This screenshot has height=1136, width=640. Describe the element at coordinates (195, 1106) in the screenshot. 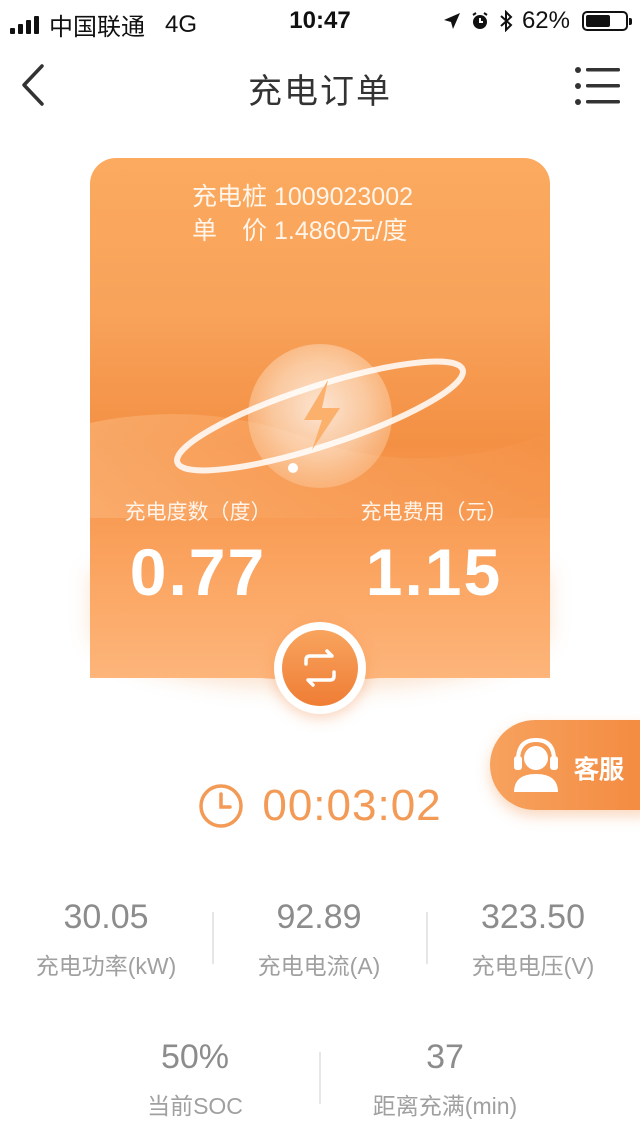

I see `soc-label: 当前SOC` at that location.